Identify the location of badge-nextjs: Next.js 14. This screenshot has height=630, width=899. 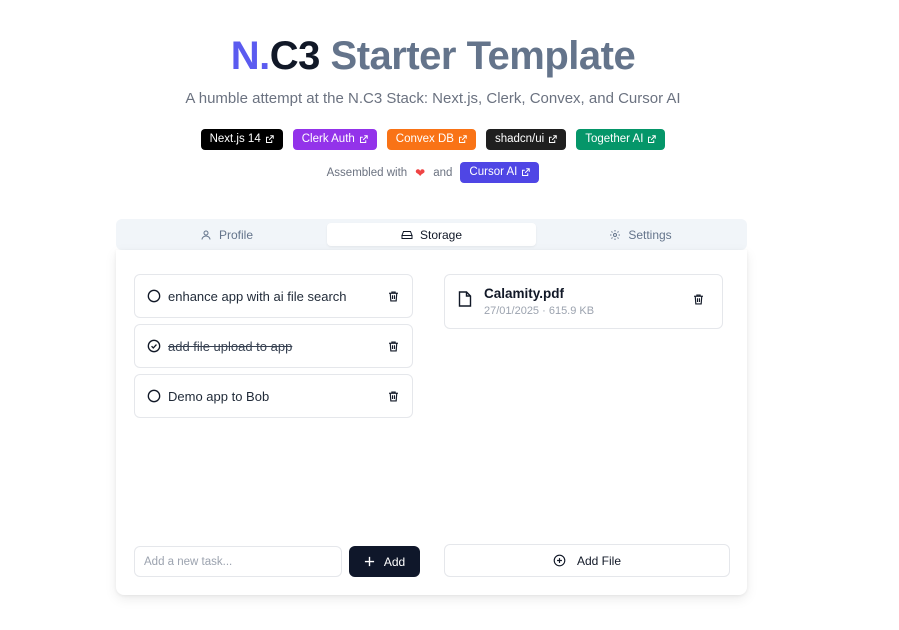
(241, 139).